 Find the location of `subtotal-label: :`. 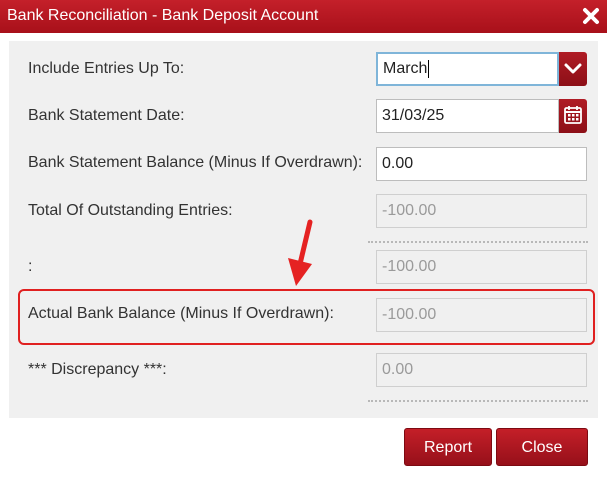

subtotal-label: : is located at coordinates (30, 266).